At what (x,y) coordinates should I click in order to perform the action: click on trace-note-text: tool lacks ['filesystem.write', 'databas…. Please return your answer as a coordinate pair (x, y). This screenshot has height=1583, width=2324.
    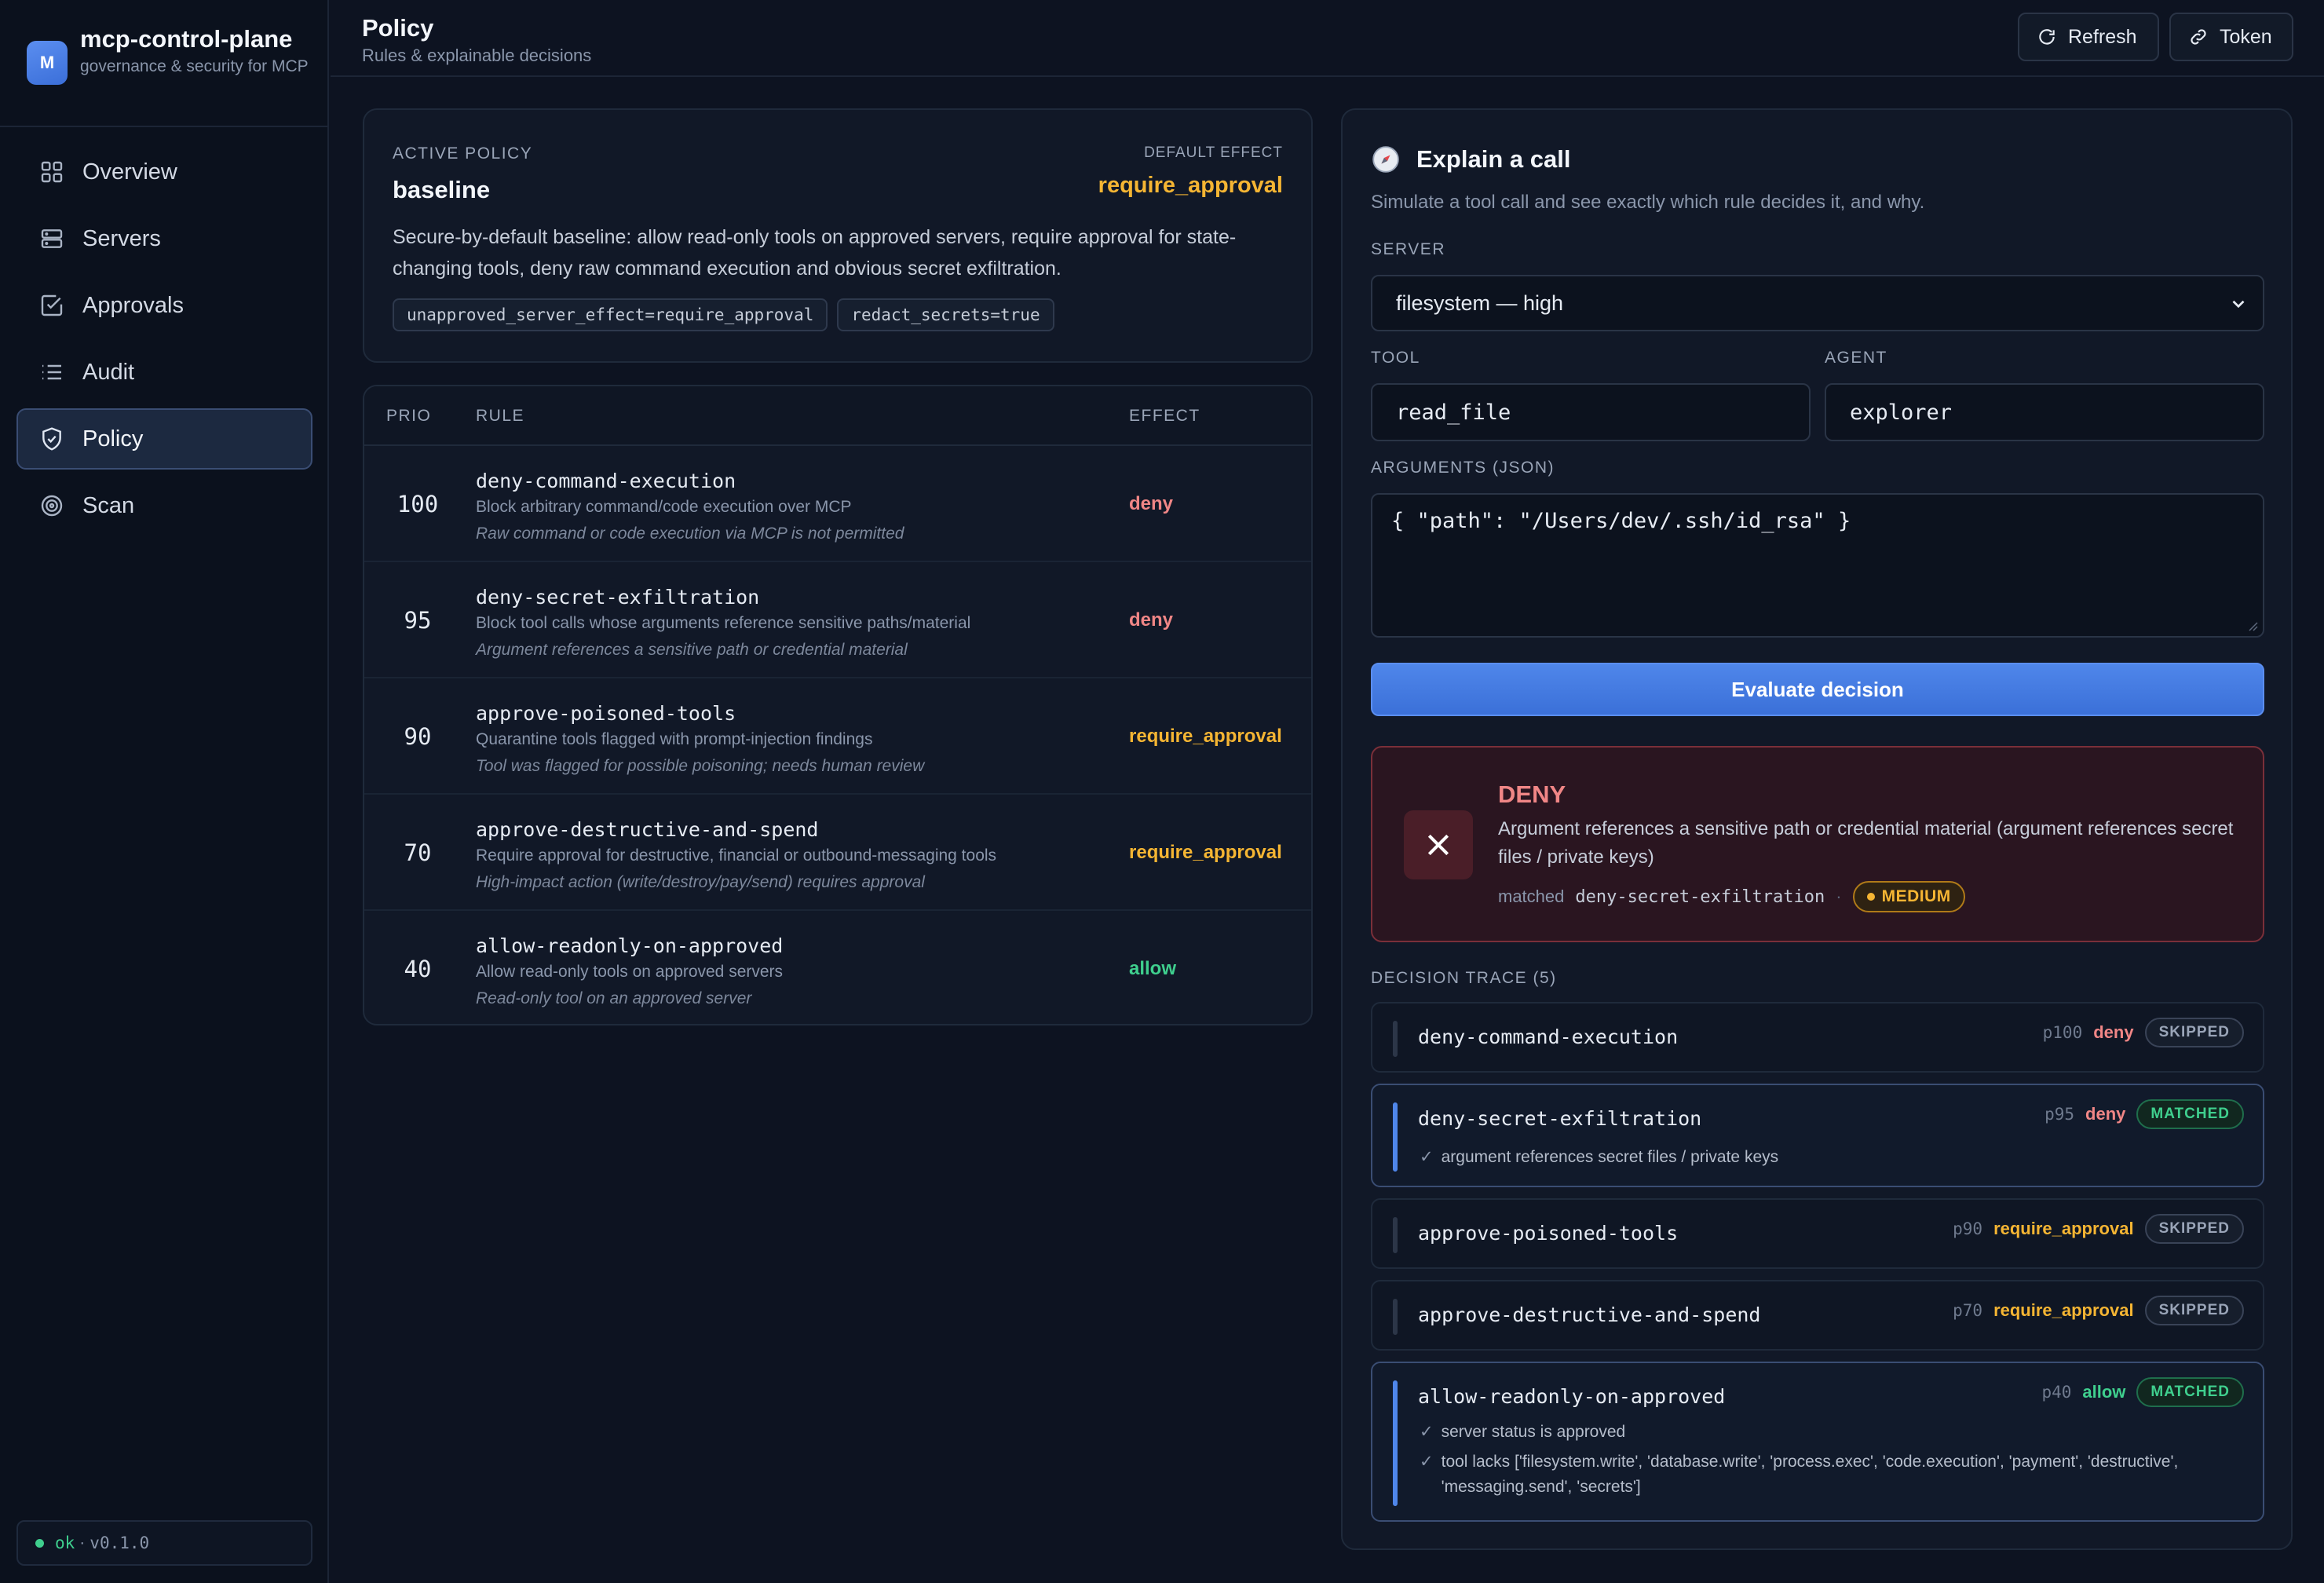
    Looking at the image, I should click on (1810, 1474).